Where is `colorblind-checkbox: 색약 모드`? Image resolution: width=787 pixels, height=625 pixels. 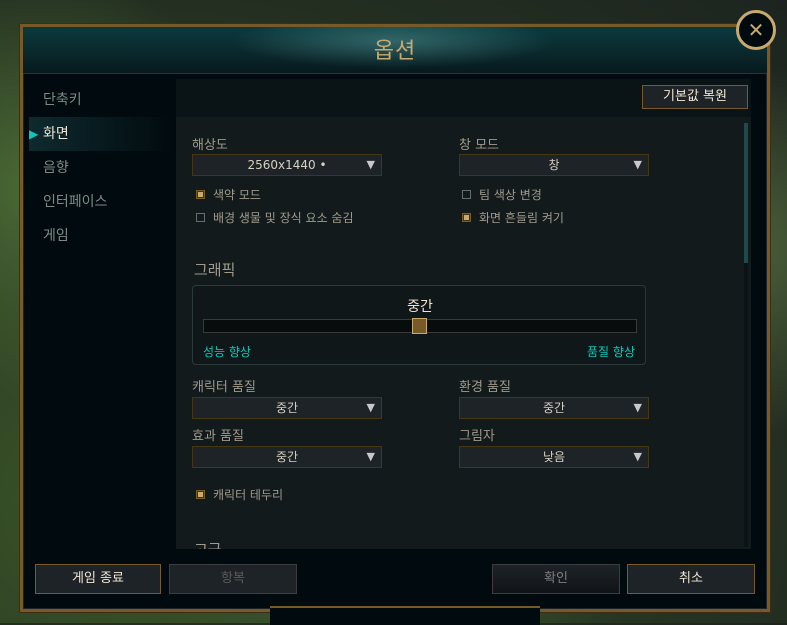
colorblind-checkbox: 색약 모드 is located at coordinates (228, 194).